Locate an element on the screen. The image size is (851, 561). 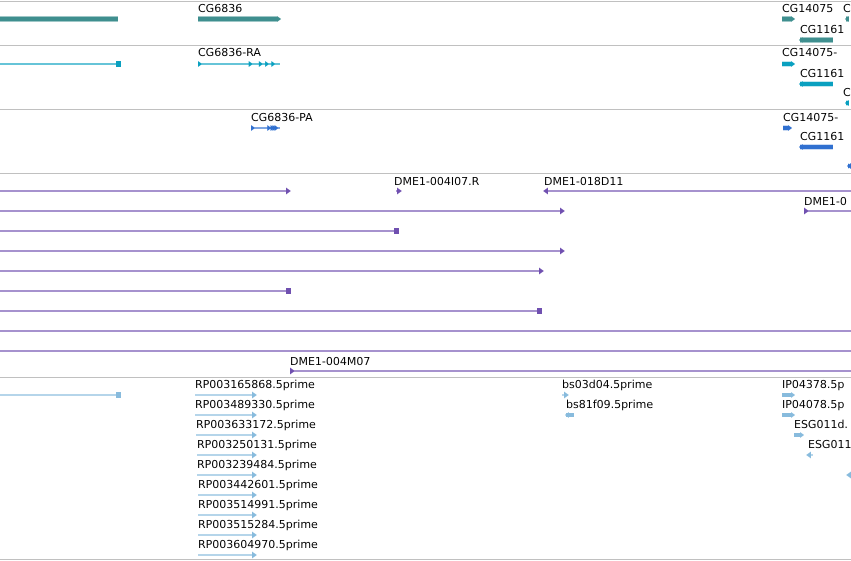
feature-label: RP003514991.5prime is located at coordinates (258, 504).